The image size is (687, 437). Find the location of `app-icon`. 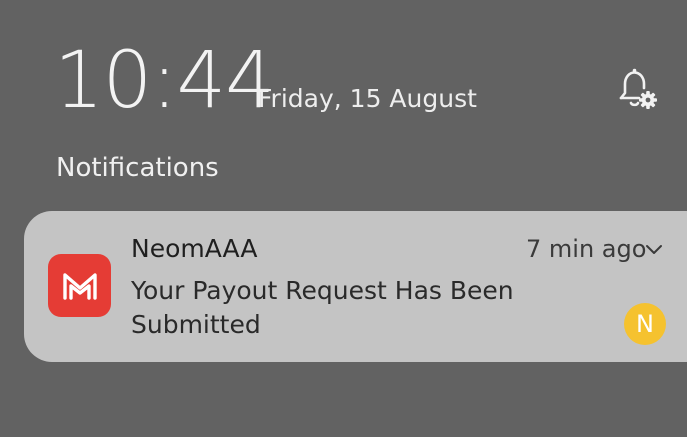

app-icon is located at coordinates (79, 285).